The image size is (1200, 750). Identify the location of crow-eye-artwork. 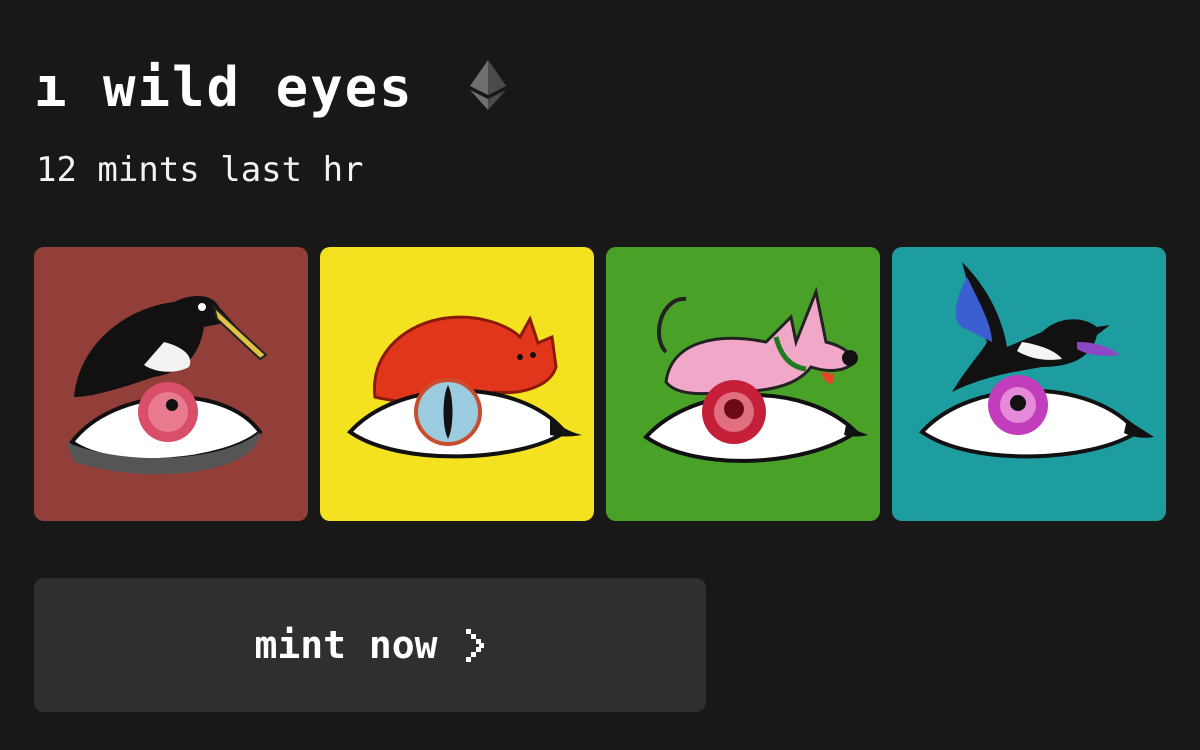
(171, 384).